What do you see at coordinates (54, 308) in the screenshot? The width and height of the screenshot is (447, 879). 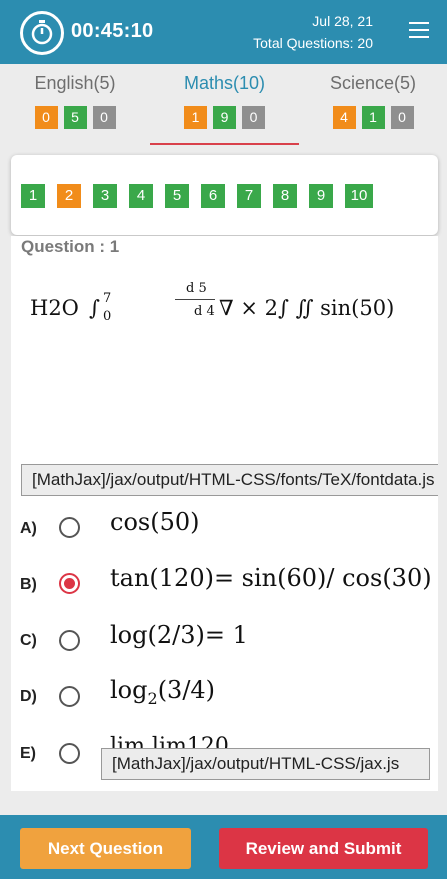 I see `question-h2o: H2O` at bounding box center [54, 308].